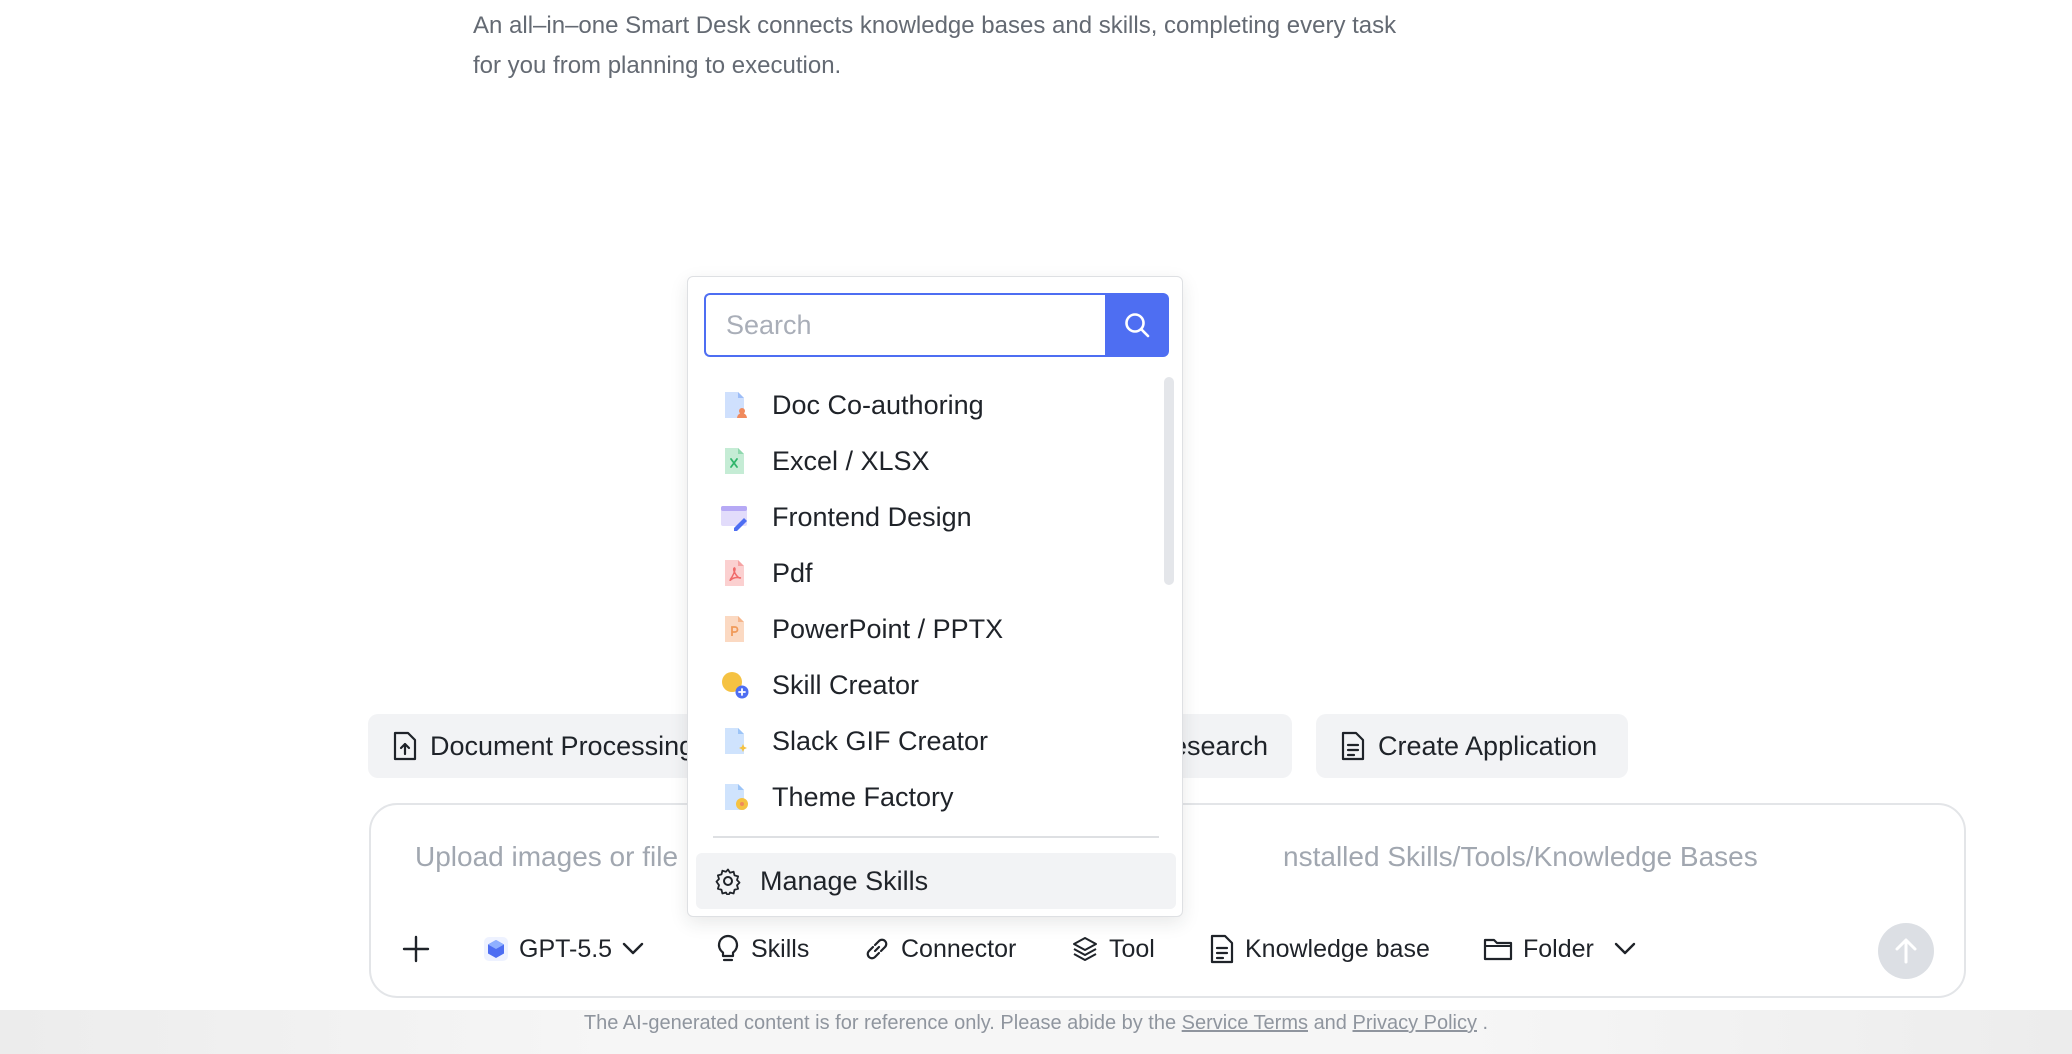 The image size is (2072, 1054). What do you see at coordinates (1330, 1023) in the screenshot?
I see `and-text: and` at bounding box center [1330, 1023].